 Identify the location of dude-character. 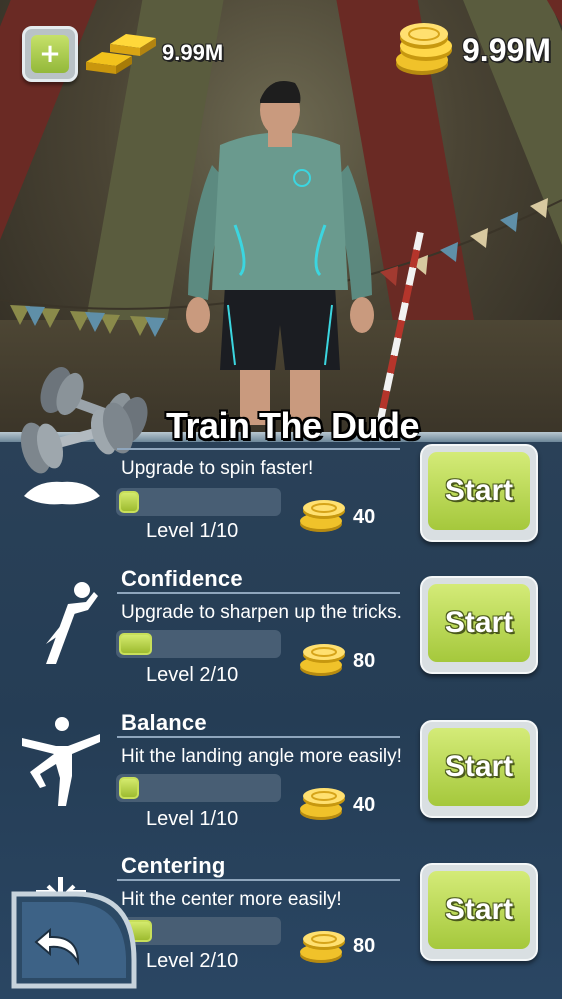
(280, 253).